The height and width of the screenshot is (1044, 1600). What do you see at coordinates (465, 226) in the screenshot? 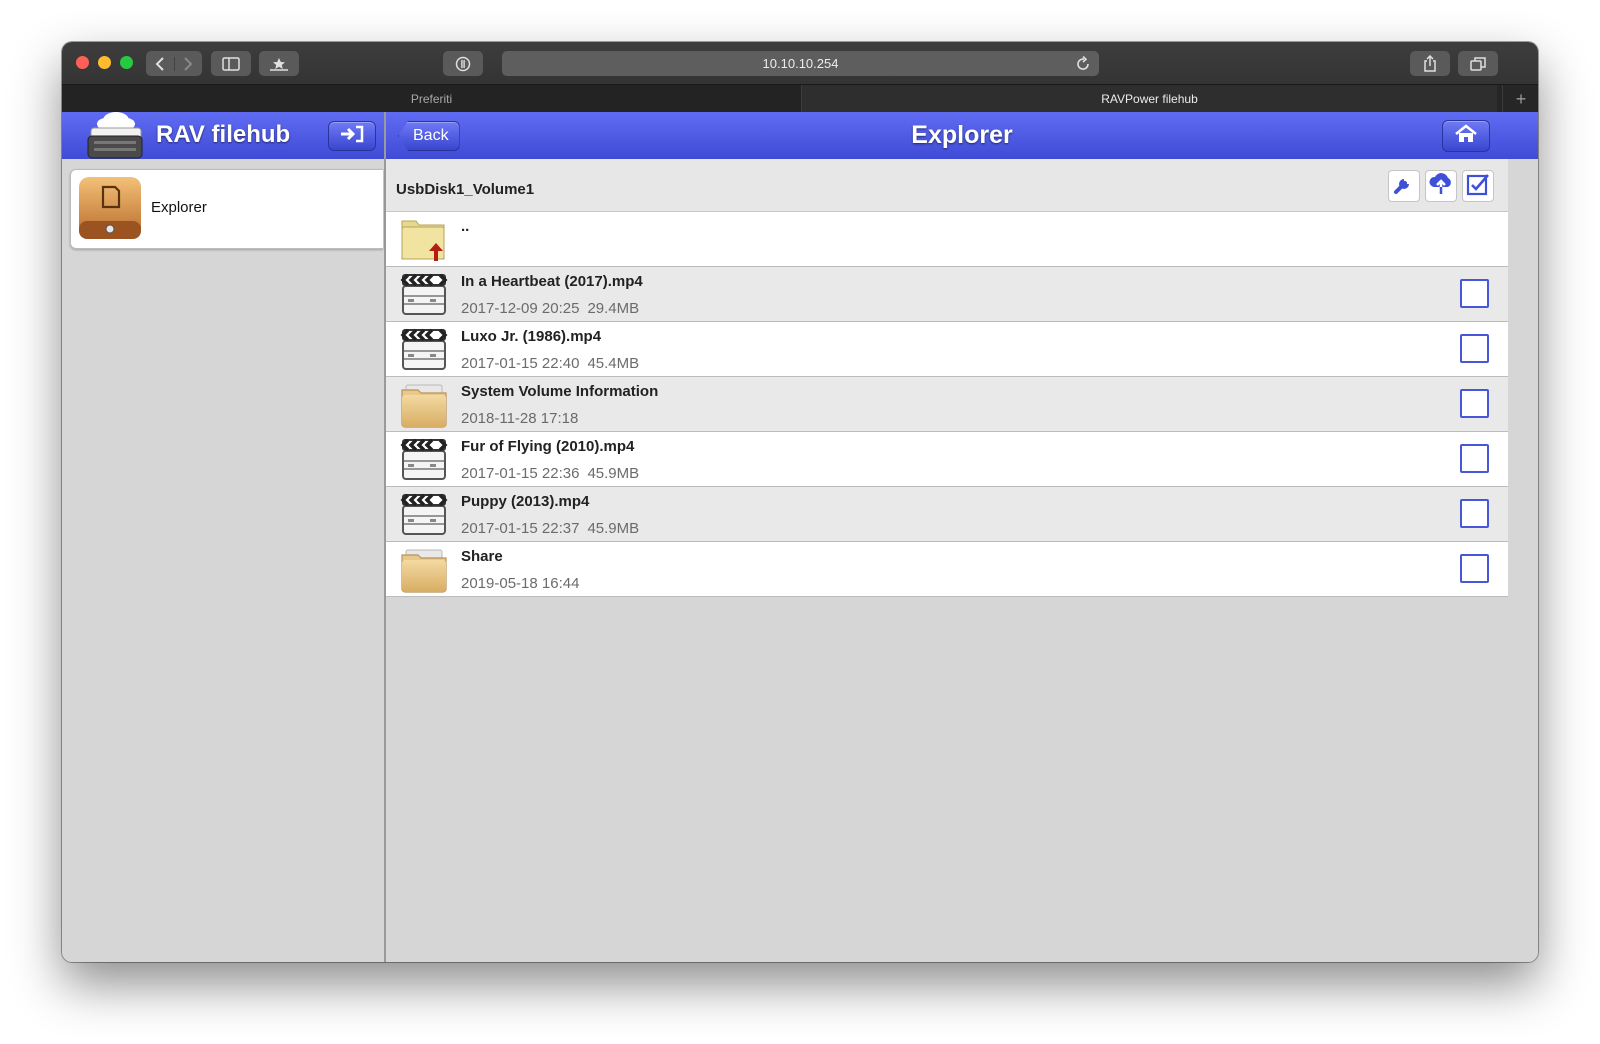
I see `parent-folder-label: ..` at bounding box center [465, 226].